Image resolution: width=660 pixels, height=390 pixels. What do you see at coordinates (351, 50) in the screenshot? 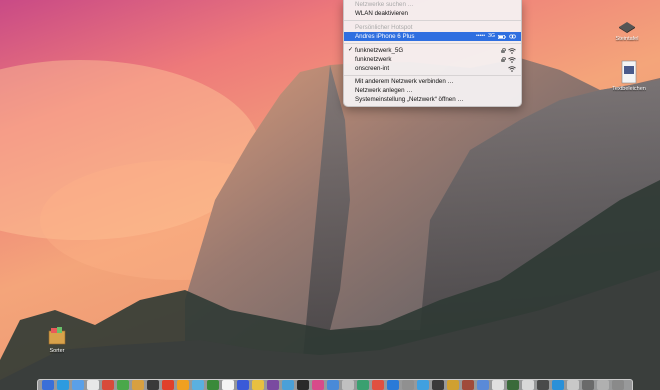
I see `checkmark-icon: ✓` at bounding box center [351, 50].